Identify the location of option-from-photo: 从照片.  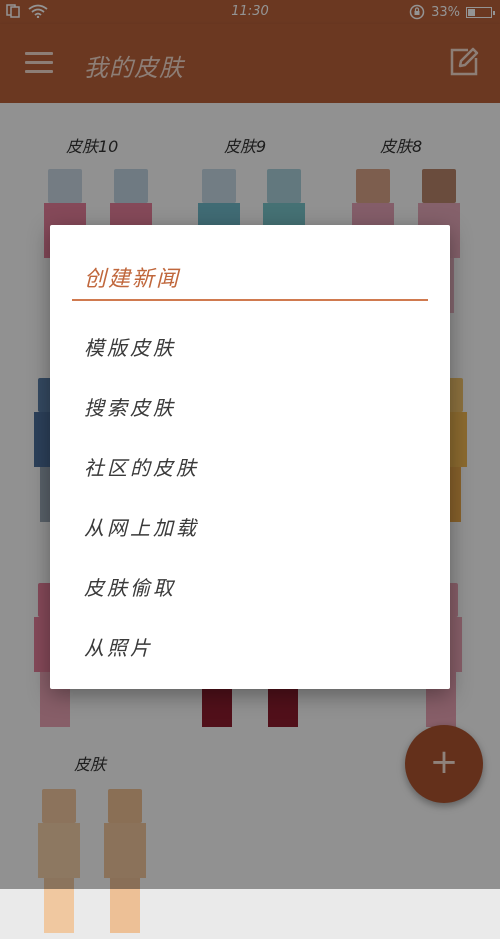
(250, 646).